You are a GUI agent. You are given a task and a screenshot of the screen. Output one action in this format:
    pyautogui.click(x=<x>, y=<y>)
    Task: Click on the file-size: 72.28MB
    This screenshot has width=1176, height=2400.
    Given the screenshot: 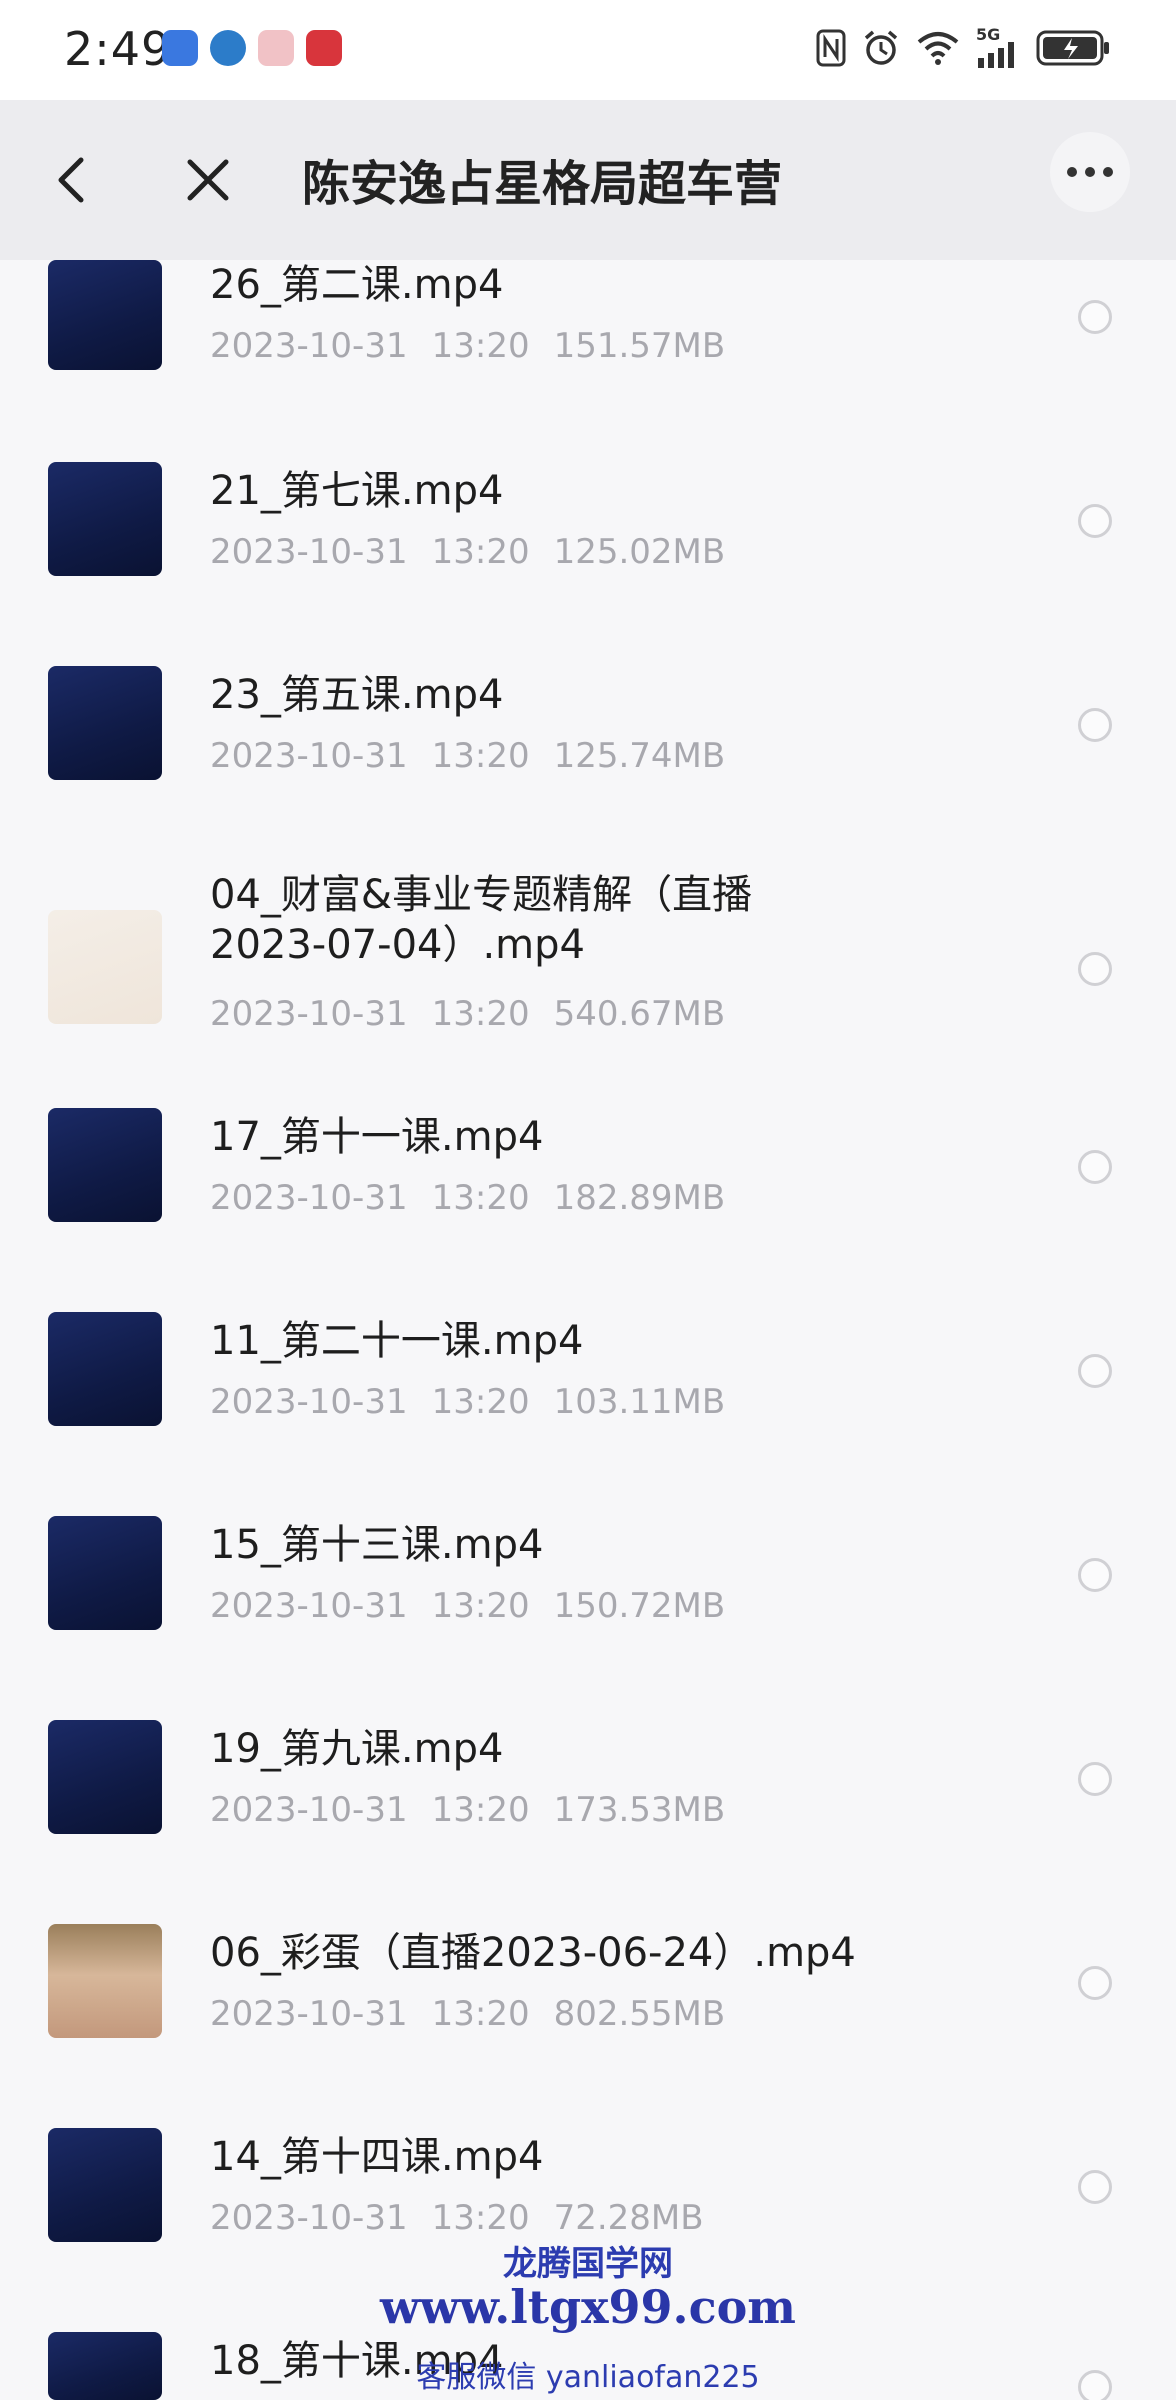 What is the action you would take?
    pyautogui.click(x=628, y=2218)
    